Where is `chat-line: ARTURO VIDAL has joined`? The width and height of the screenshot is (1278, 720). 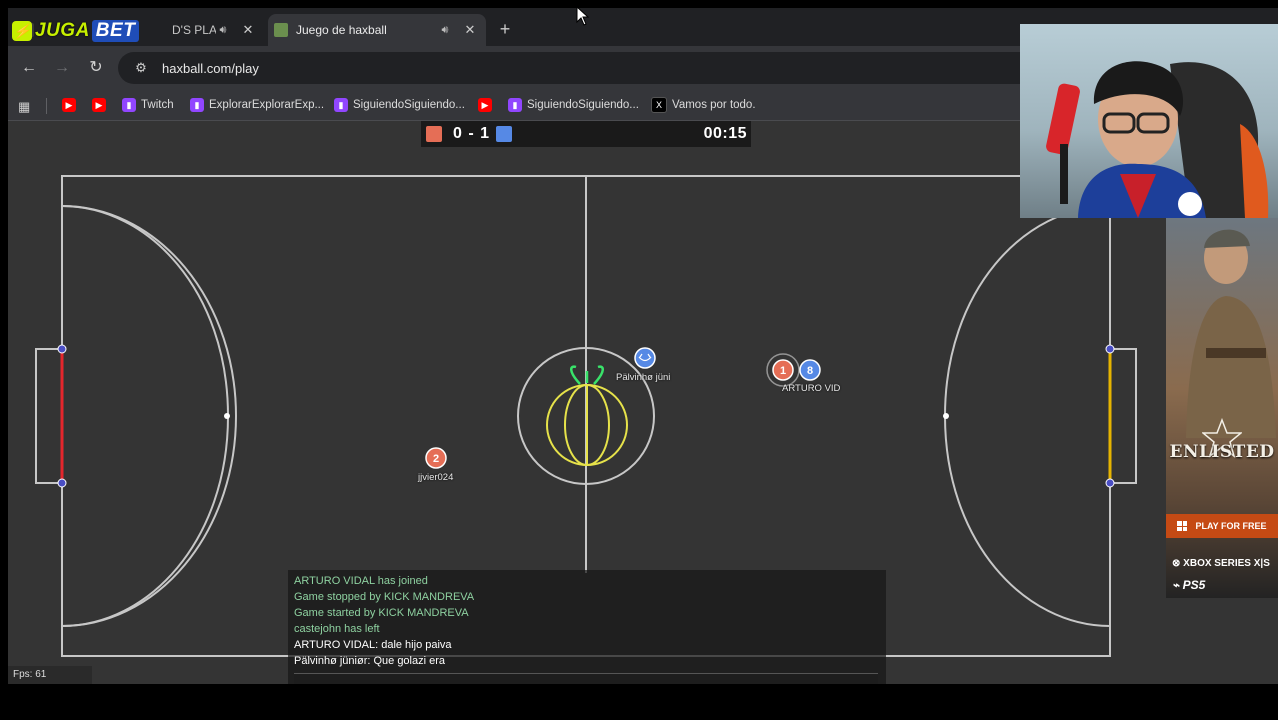
chat-line: ARTURO VIDAL has joined is located at coordinates (361, 581).